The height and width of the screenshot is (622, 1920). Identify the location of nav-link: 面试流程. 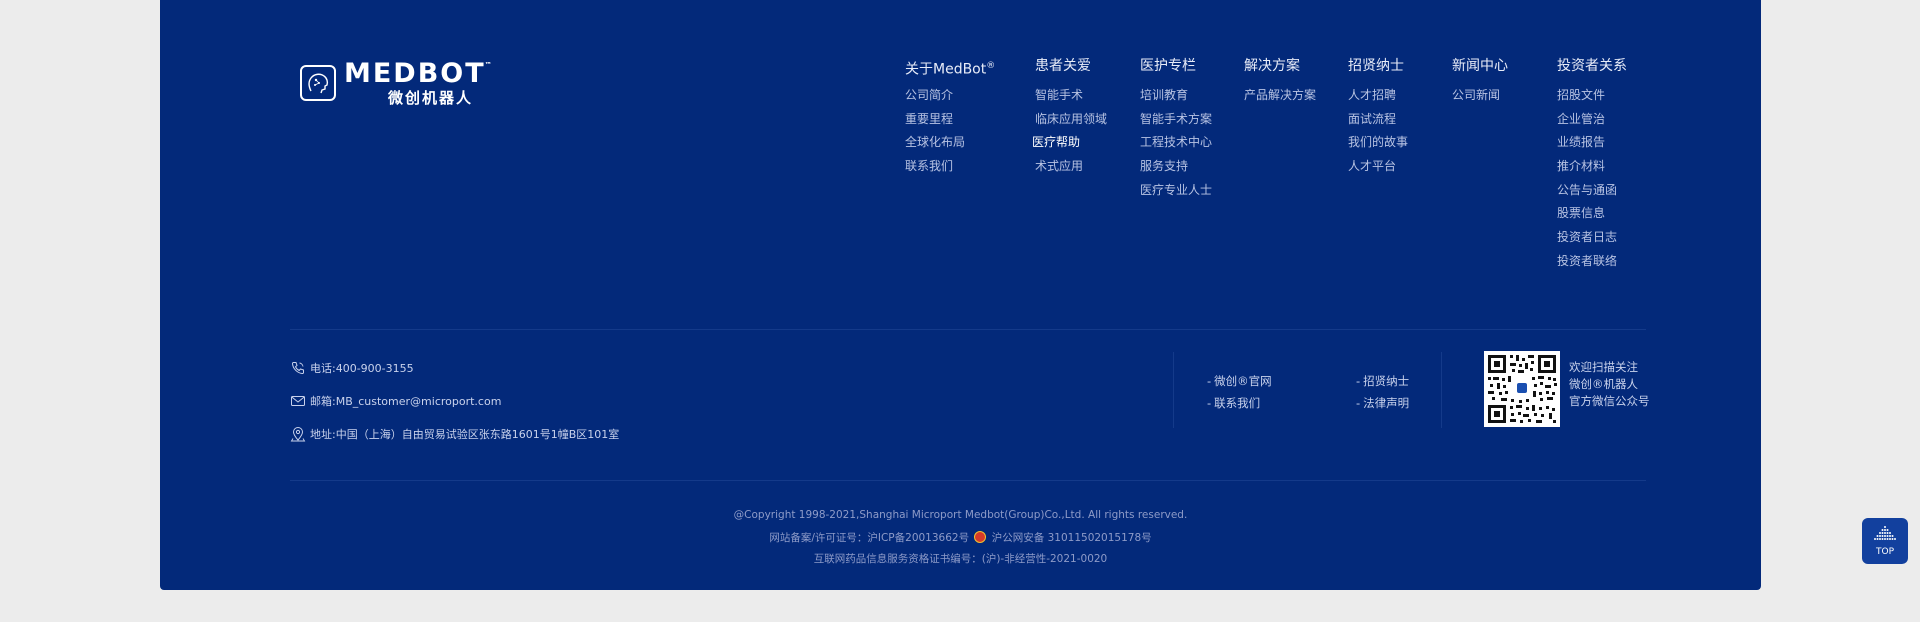
(1378, 120).